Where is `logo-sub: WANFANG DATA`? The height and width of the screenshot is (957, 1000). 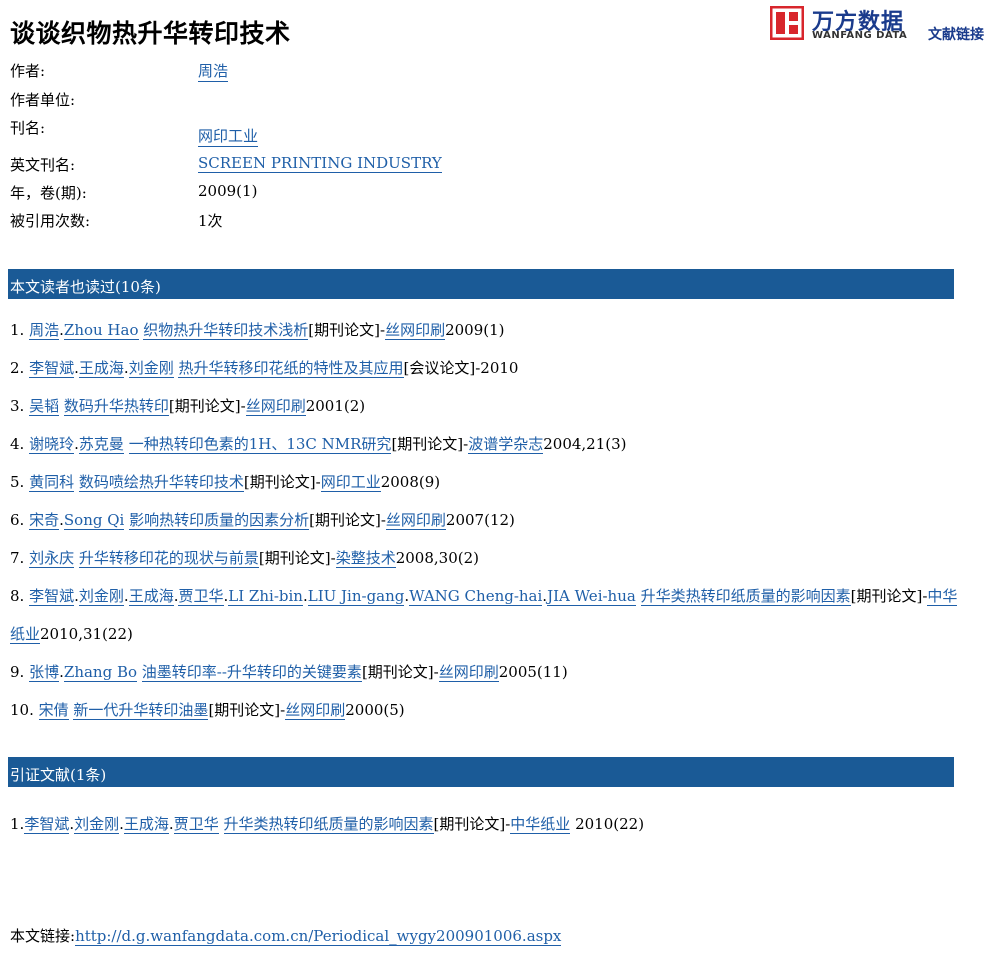 logo-sub: WANFANG DATA is located at coordinates (860, 35).